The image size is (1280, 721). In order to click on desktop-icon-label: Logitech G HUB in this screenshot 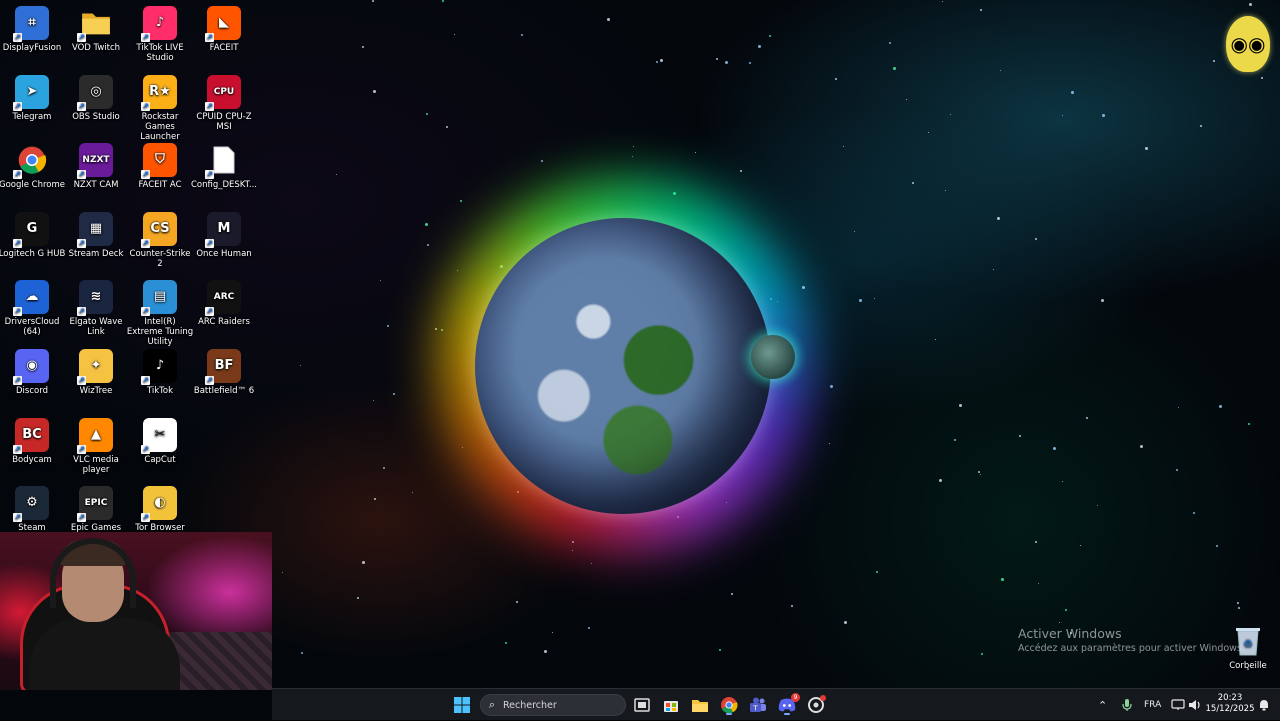, I will do `click(33, 254)`.